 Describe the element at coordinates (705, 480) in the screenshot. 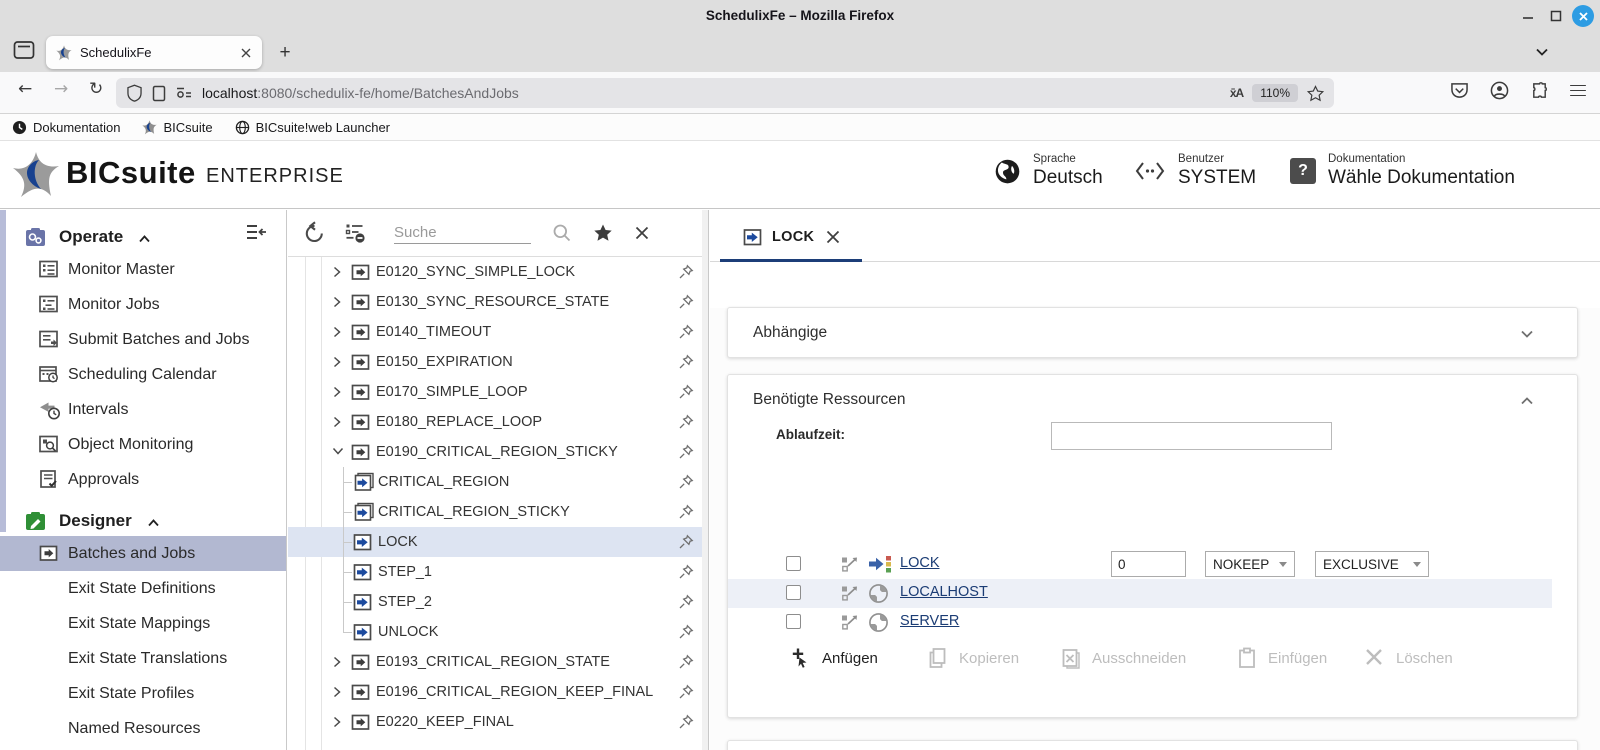

I see `tree-scrollbar` at that location.